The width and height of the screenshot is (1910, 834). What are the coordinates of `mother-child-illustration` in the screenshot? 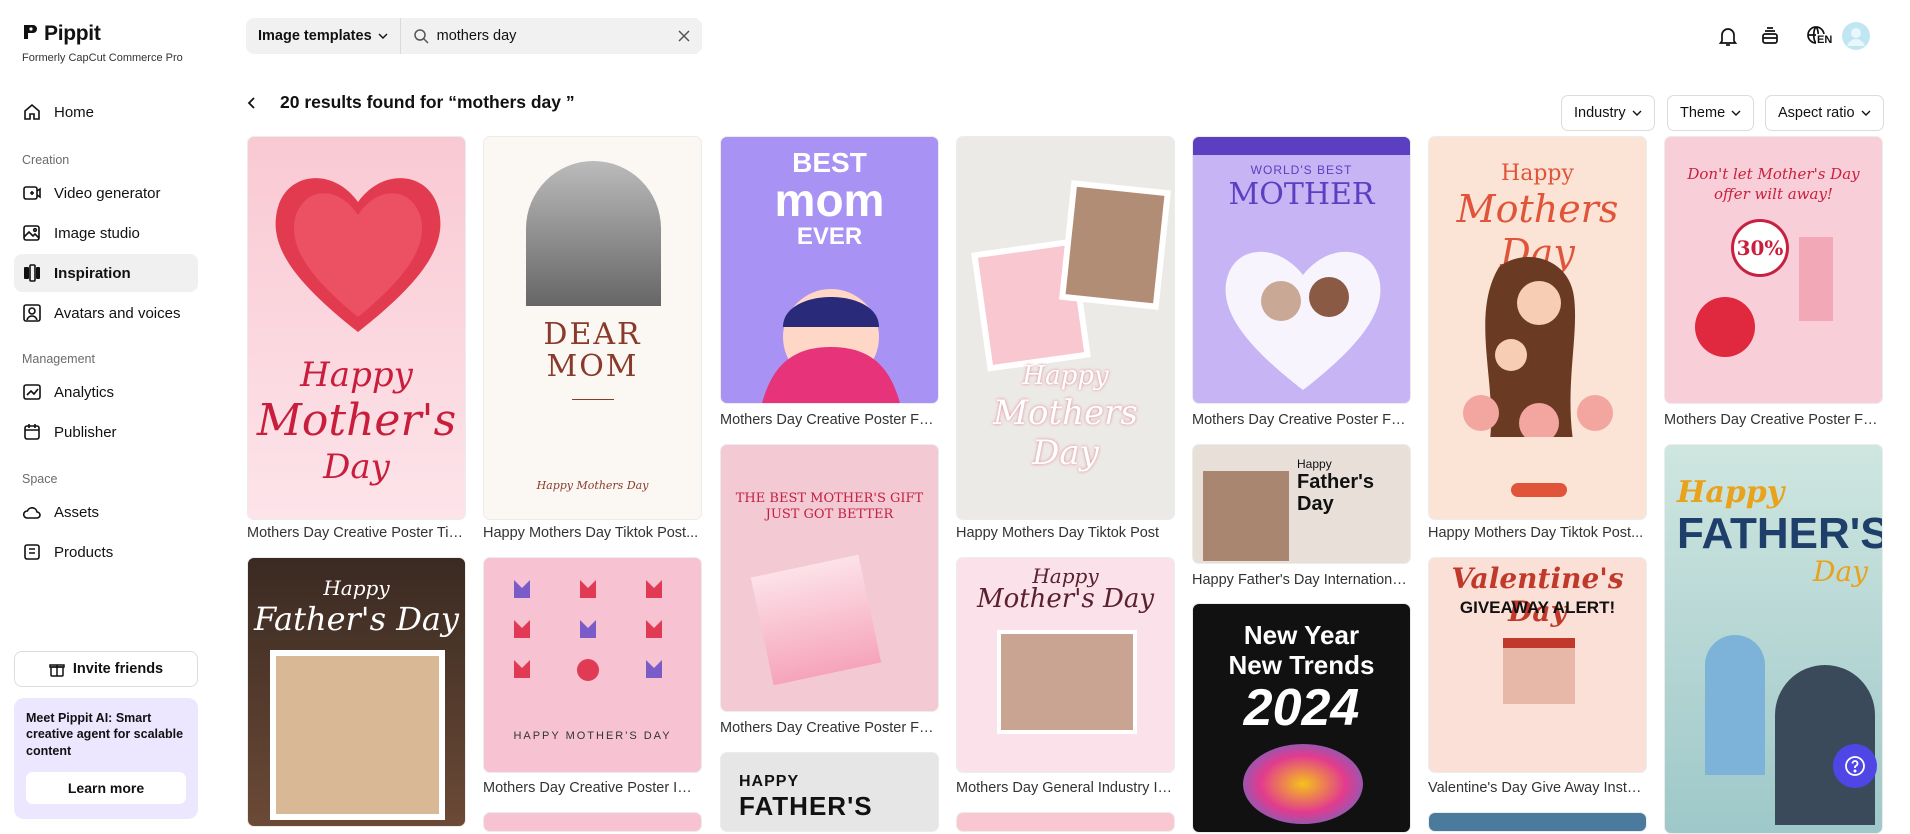 It's located at (1538, 347).